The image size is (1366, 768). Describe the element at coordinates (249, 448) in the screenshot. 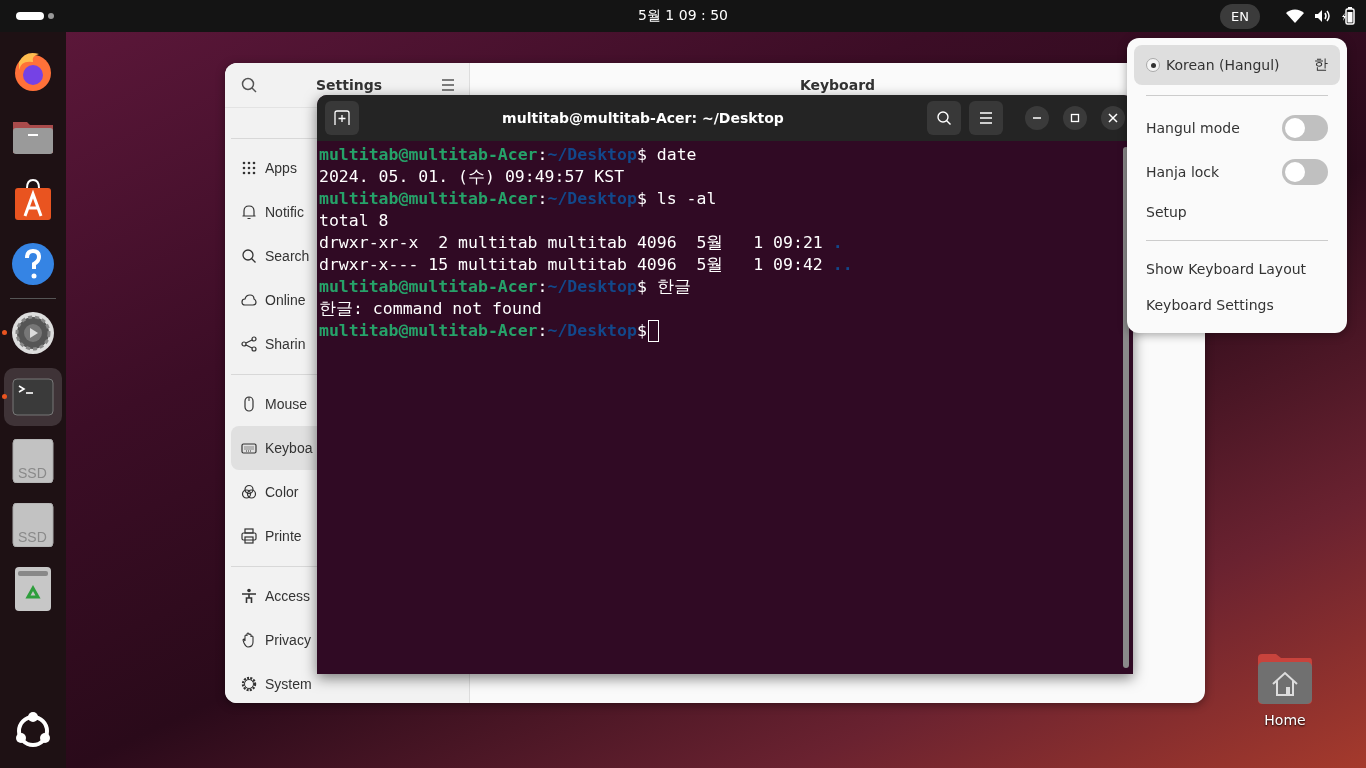

I see `keyboard-icon` at that location.